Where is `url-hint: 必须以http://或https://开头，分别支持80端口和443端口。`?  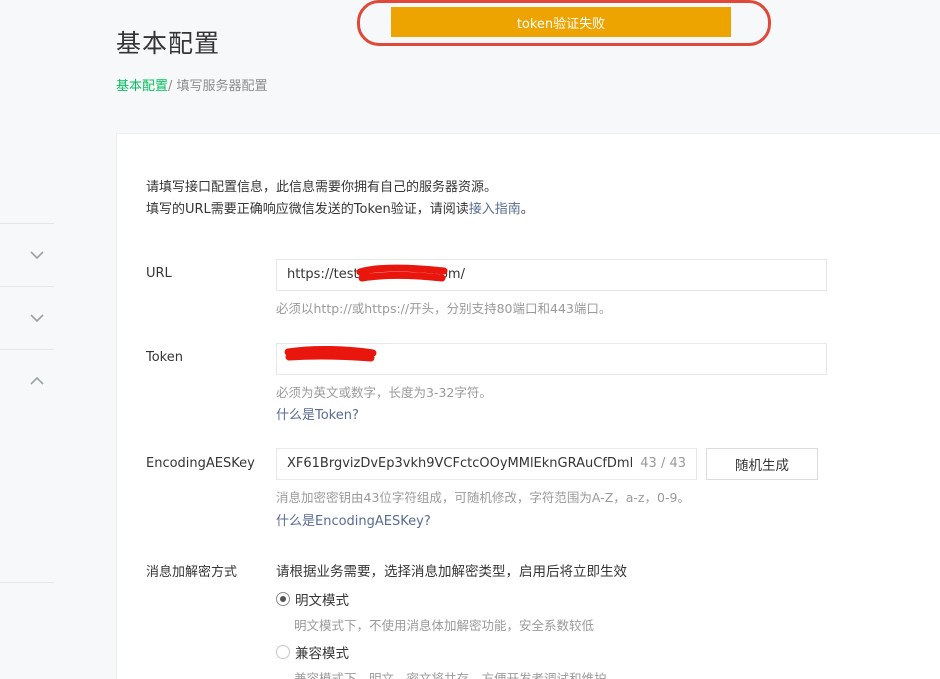 url-hint: 必须以http://或https://开头，分别支持80端口和443端口。 is located at coordinates (444, 308).